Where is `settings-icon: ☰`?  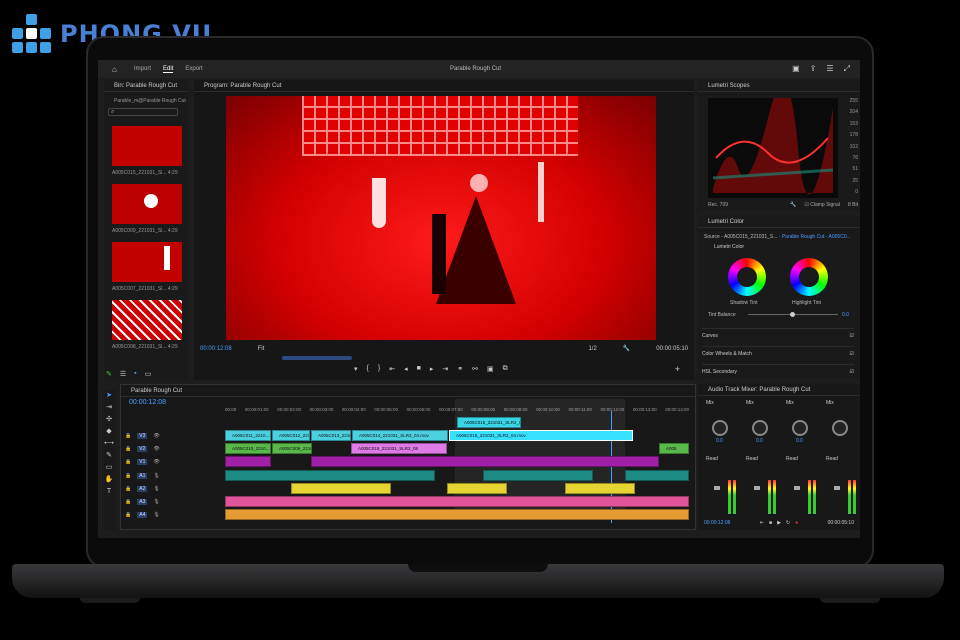
settings-icon: ☰ is located at coordinates (829, 69).